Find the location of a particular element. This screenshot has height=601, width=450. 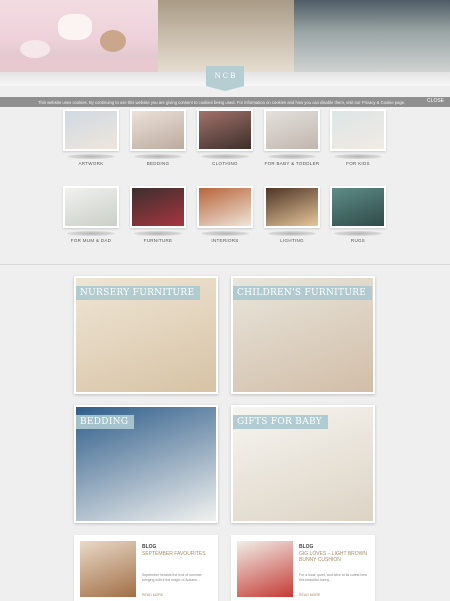

logo-letter: C is located at coordinates (225, 76).